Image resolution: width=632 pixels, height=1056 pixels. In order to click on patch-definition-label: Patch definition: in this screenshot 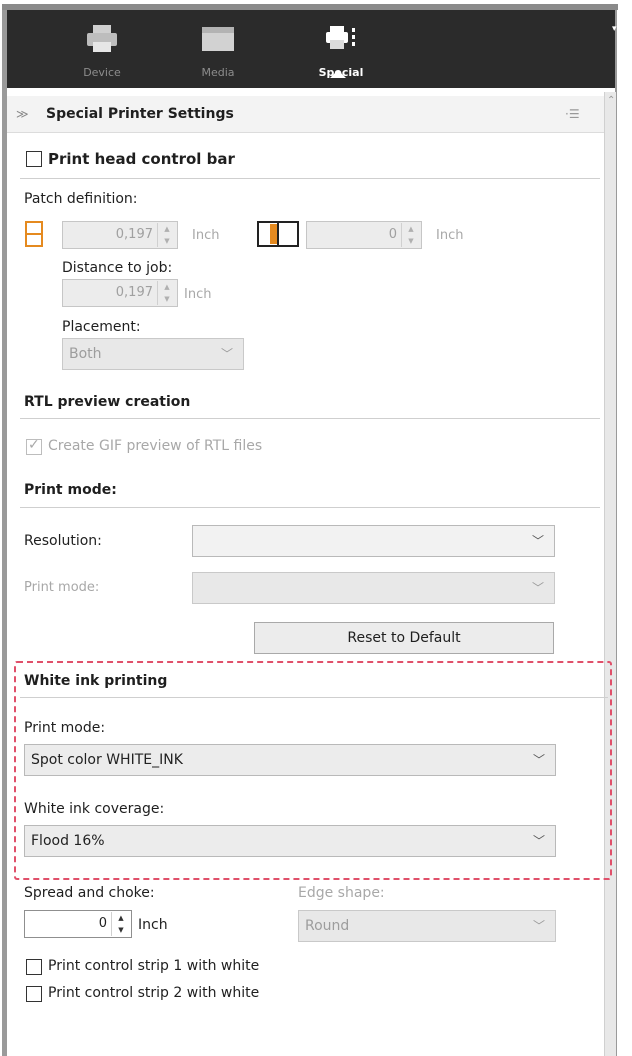, I will do `click(81, 199)`.